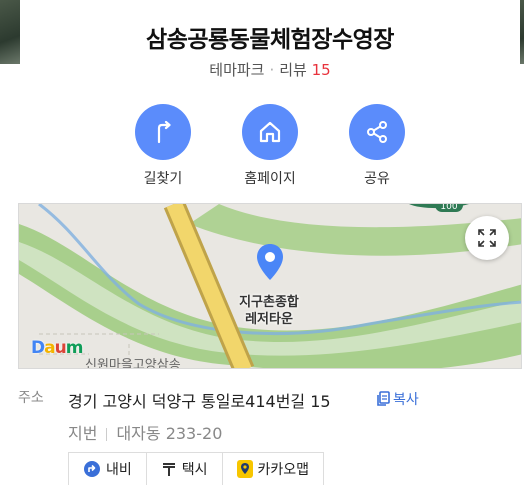  Describe the element at coordinates (377, 179) in the screenshot. I see `share-label: 공유` at that location.